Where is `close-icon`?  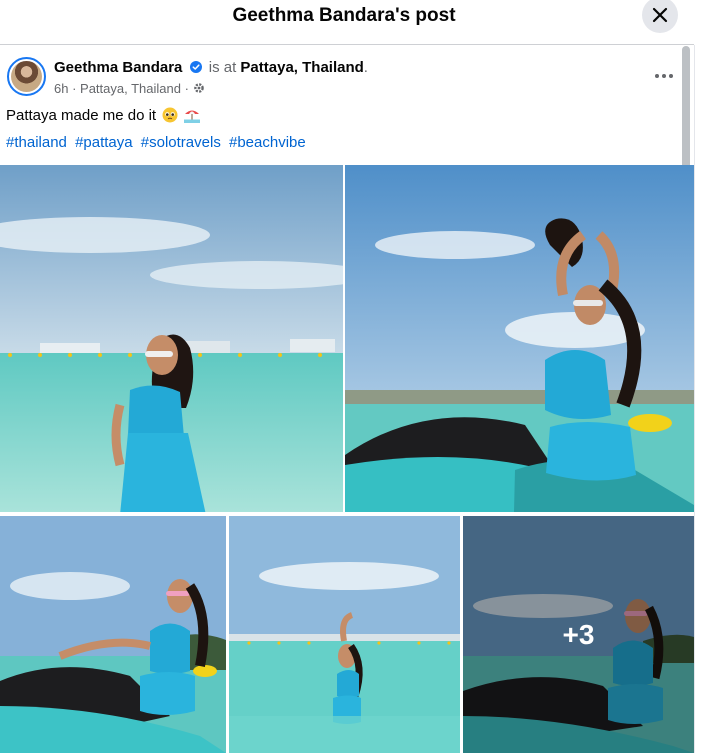
close-icon is located at coordinates (660, 15).